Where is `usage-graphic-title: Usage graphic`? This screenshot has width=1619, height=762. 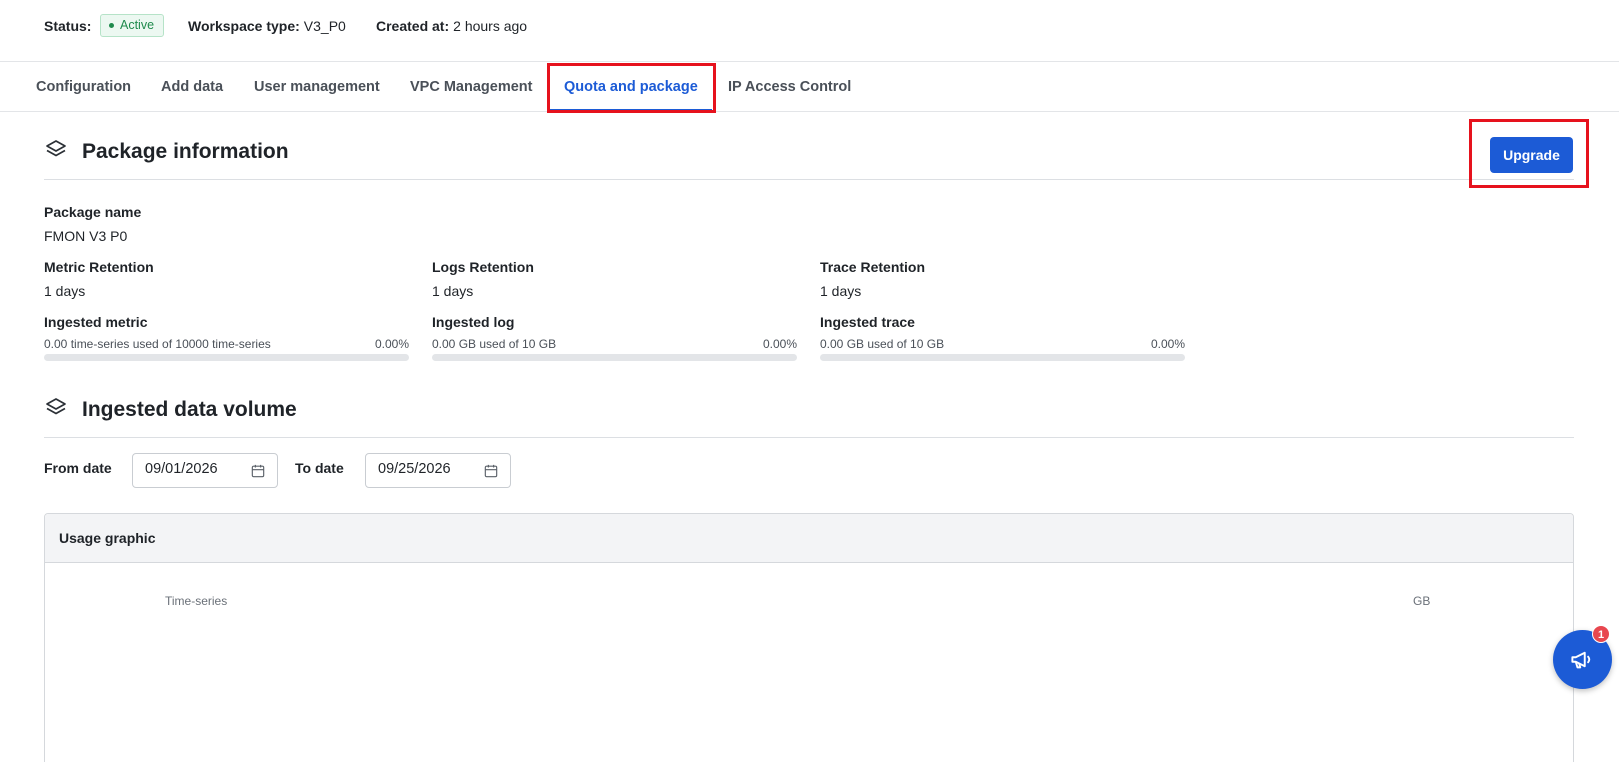
usage-graphic-title: Usage graphic is located at coordinates (107, 538).